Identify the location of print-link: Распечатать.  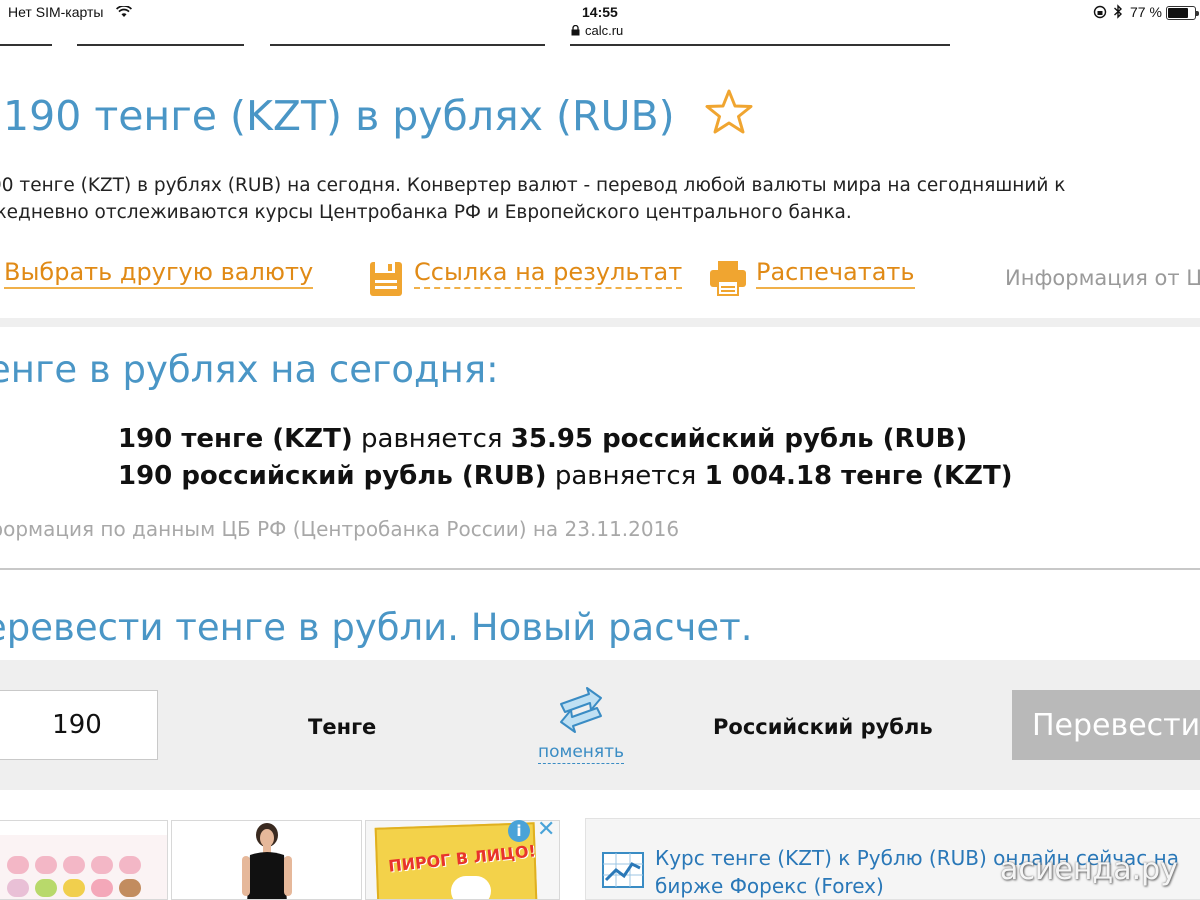
(835, 273).